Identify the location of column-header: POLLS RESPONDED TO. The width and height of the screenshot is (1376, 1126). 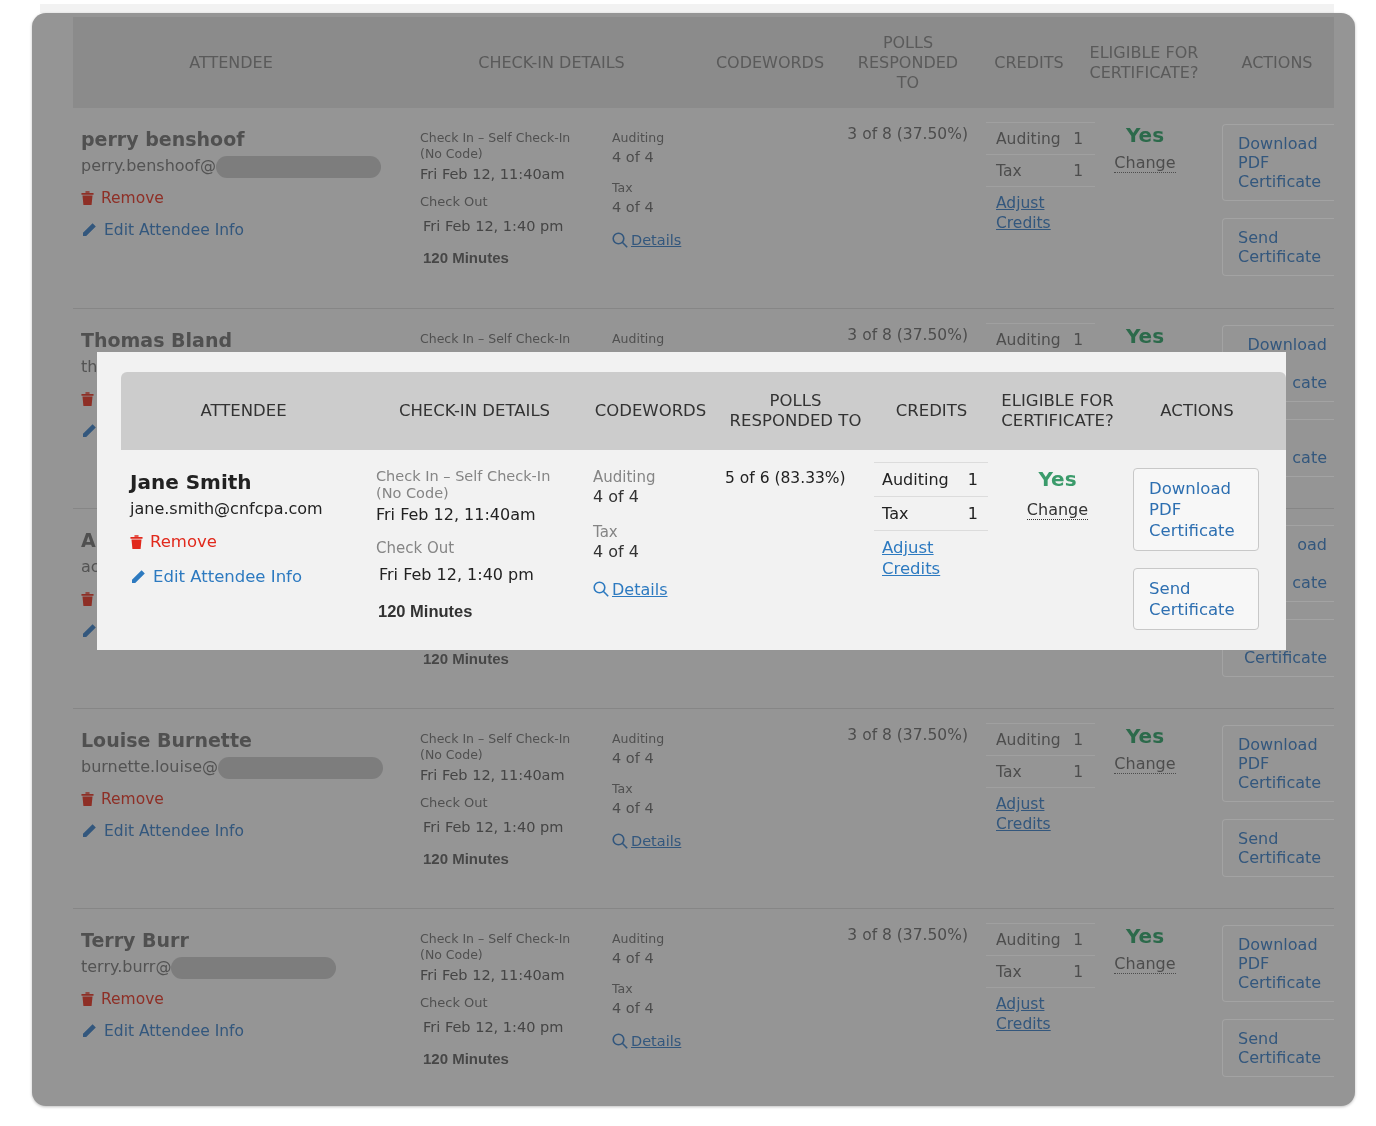
(795, 411).